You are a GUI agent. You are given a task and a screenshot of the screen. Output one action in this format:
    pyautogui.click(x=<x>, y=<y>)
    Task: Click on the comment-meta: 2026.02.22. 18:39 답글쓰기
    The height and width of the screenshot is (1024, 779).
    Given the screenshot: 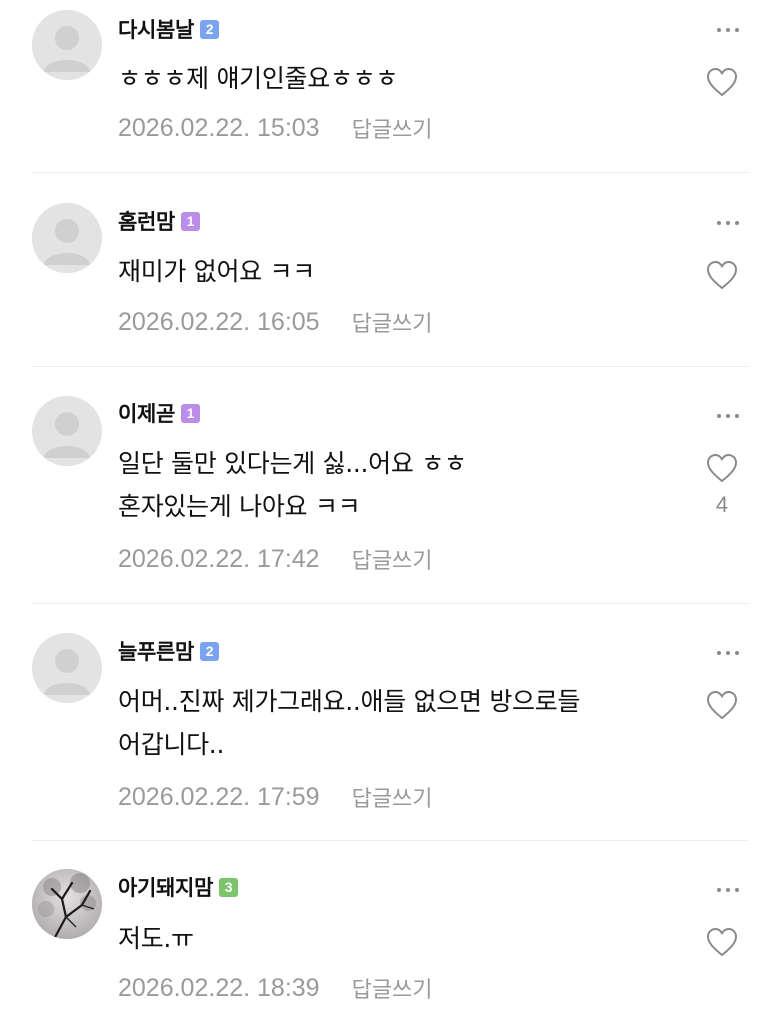 What is the action you would take?
    pyautogui.click(x=275, y=988)
    